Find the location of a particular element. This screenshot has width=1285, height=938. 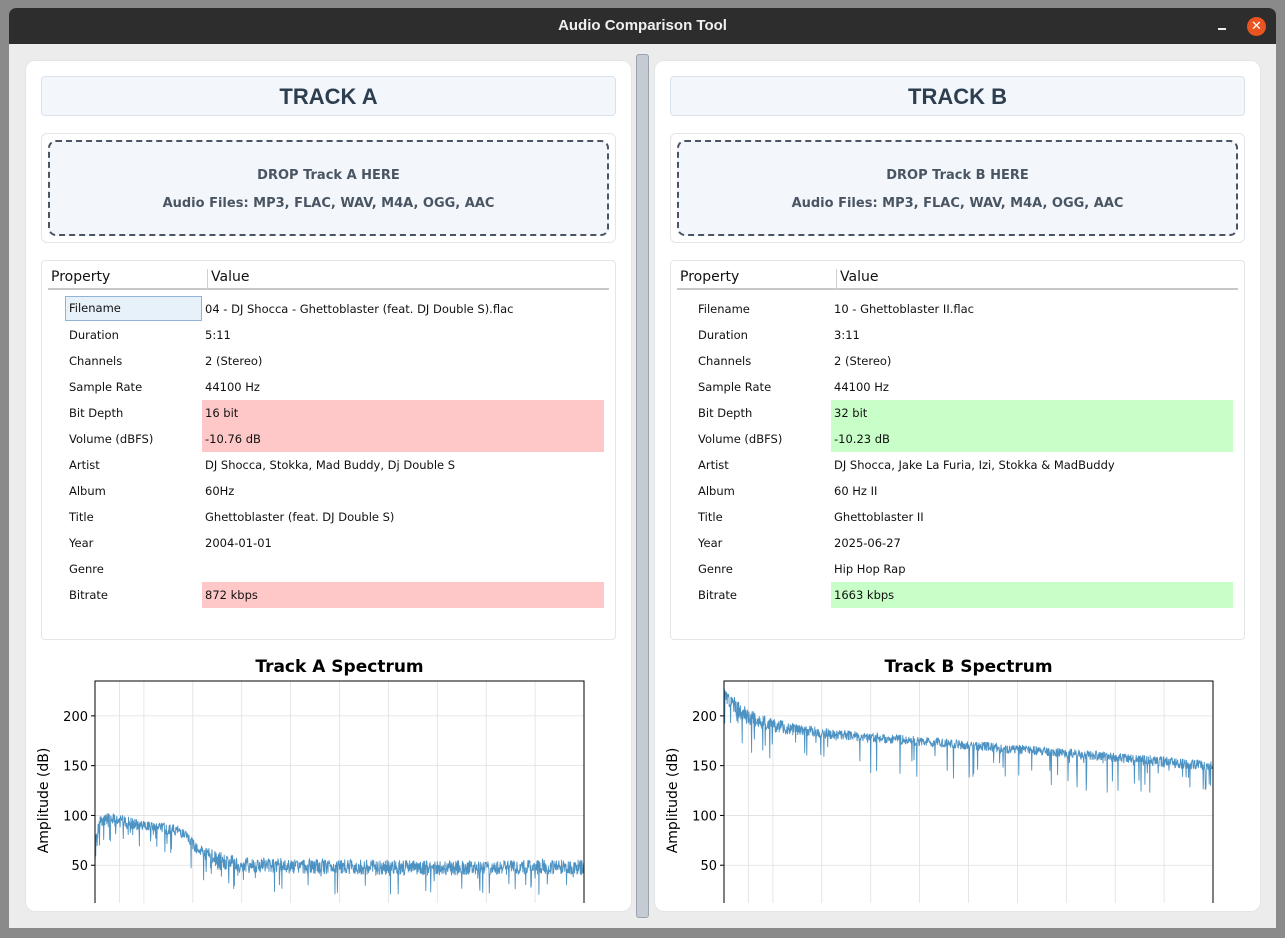

table-row: Bit Depth 32 bit is located at coordinates (958, 413).